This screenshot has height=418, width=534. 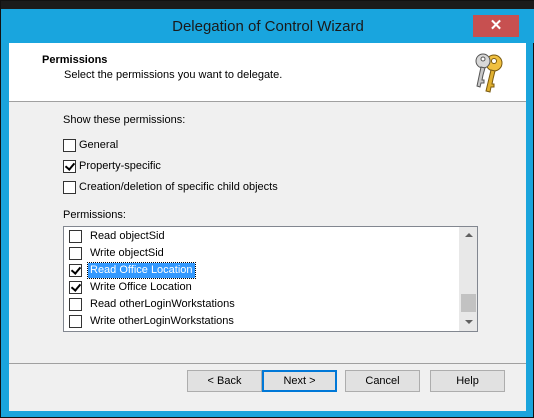 I want to click on scroll-down-icon, so click(x=468, y=322).